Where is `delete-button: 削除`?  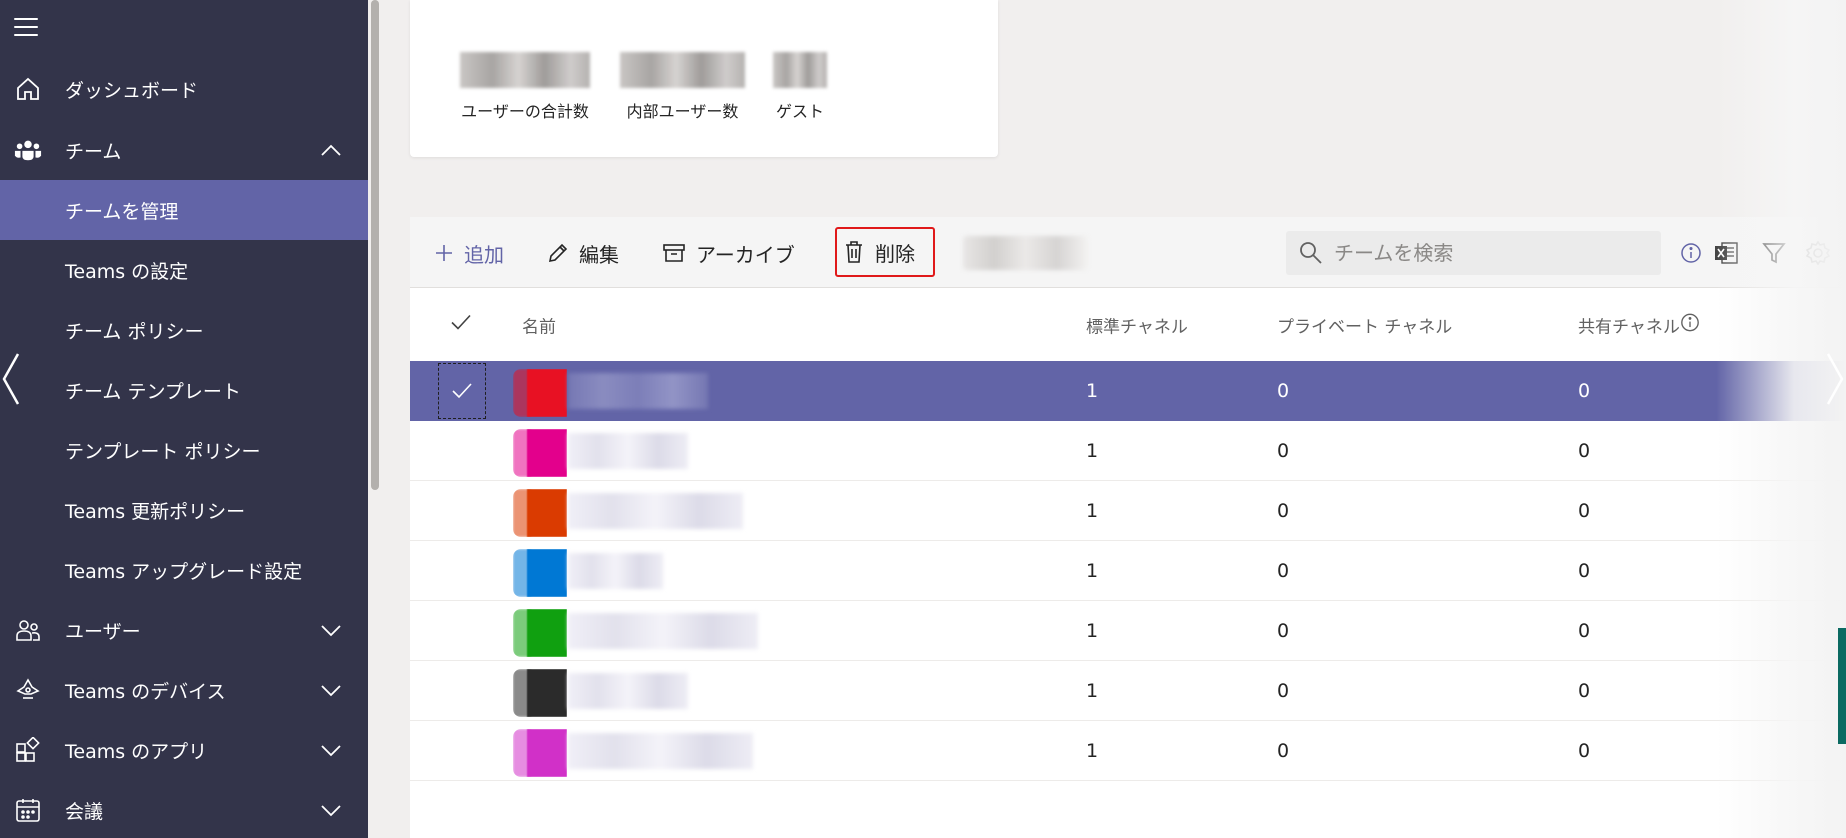
delete-button: 削除 is located at coordinates (885, 252).